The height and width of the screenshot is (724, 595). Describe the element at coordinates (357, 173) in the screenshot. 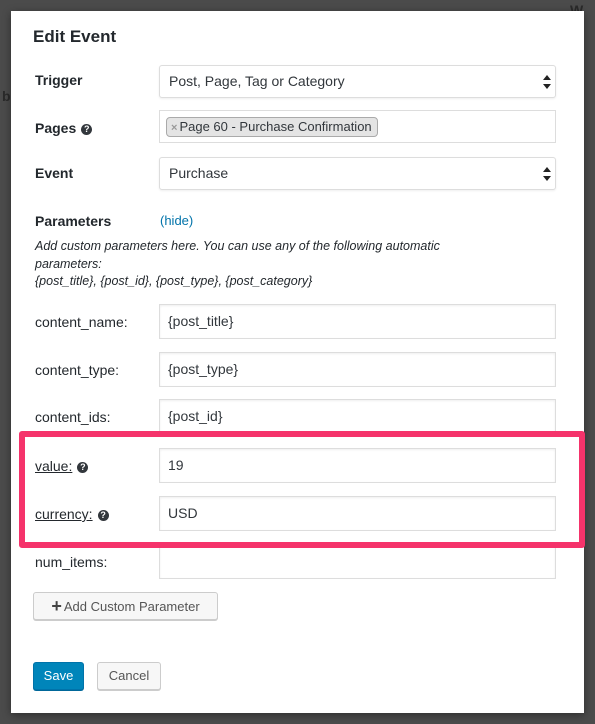

I see `event-select: Purchase` at that location.